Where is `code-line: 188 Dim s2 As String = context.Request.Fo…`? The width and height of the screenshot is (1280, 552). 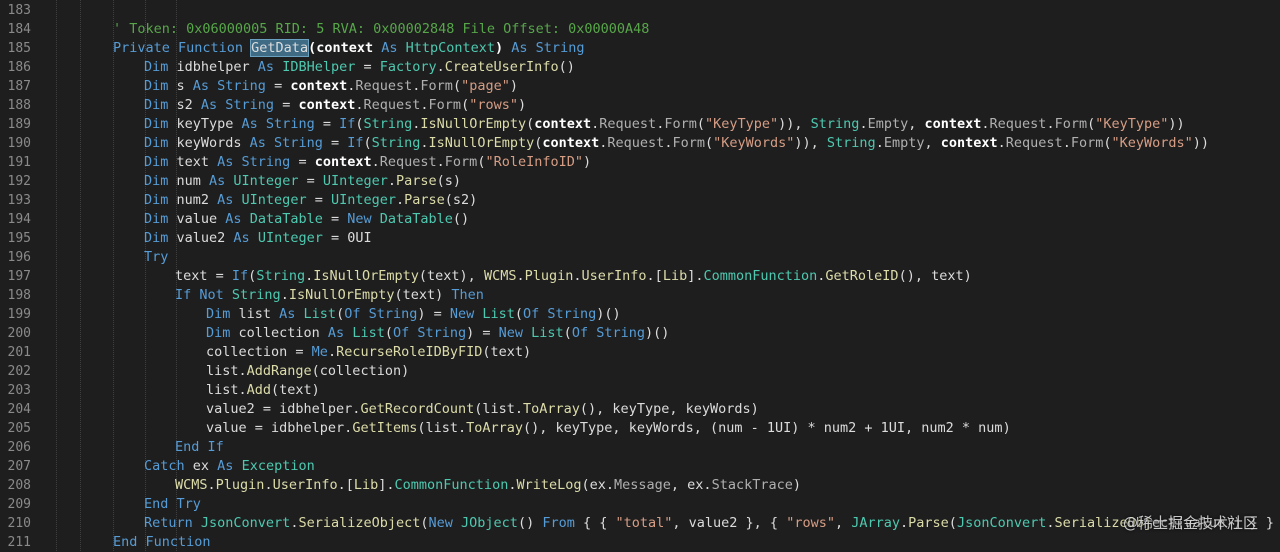 code-line: 188 Dim s2 As String = context.Request.Fo… is located at coordinates (640, 105).